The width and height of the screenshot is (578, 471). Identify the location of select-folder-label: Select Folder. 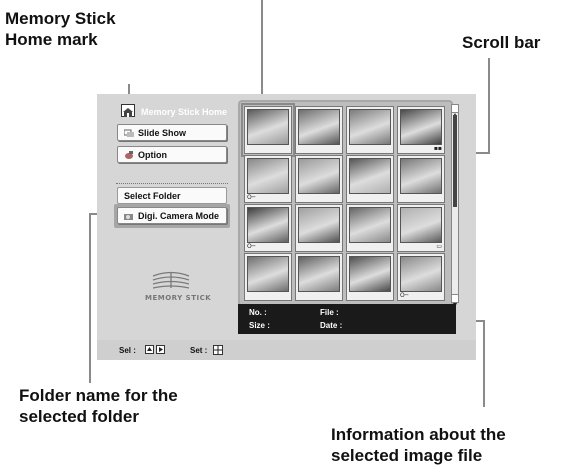
(152, 195).